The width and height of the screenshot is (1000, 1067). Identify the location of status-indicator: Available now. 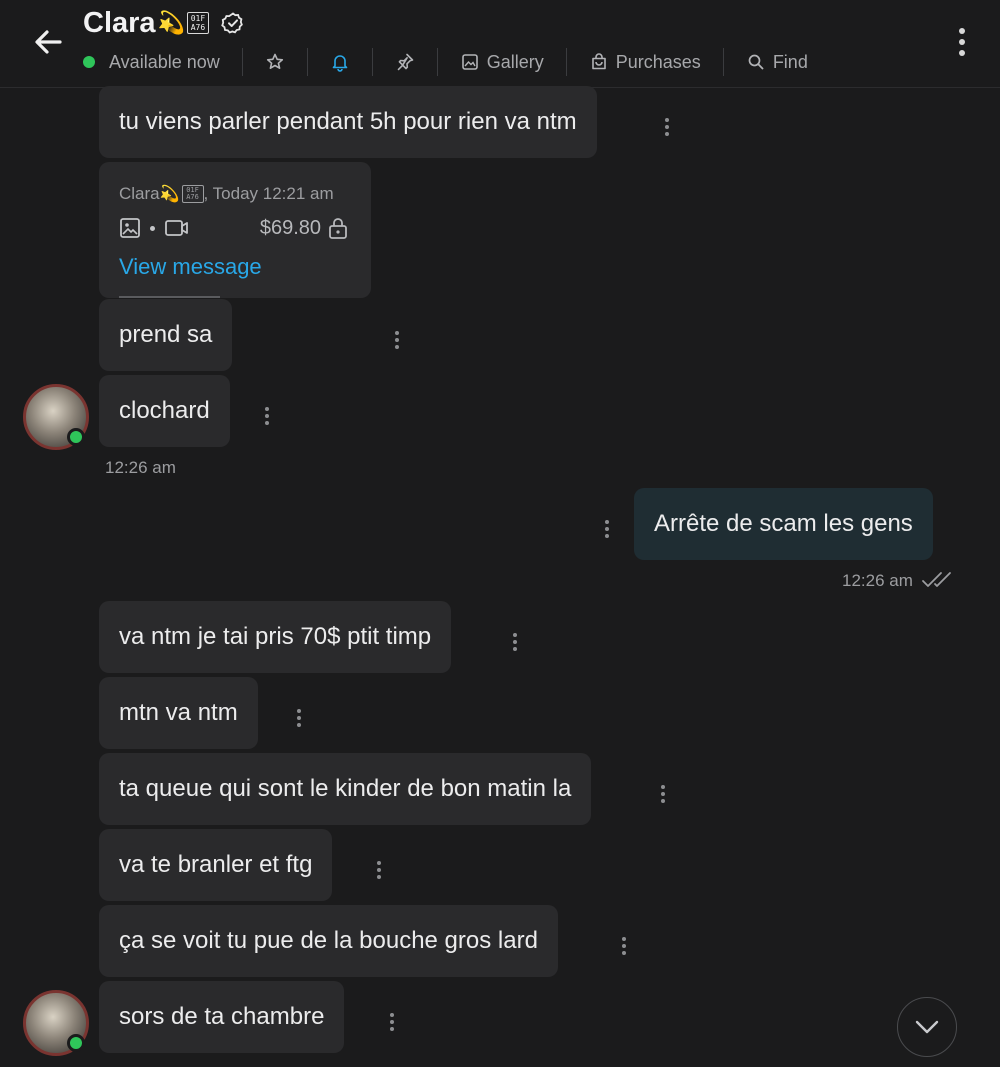
(150, 62).